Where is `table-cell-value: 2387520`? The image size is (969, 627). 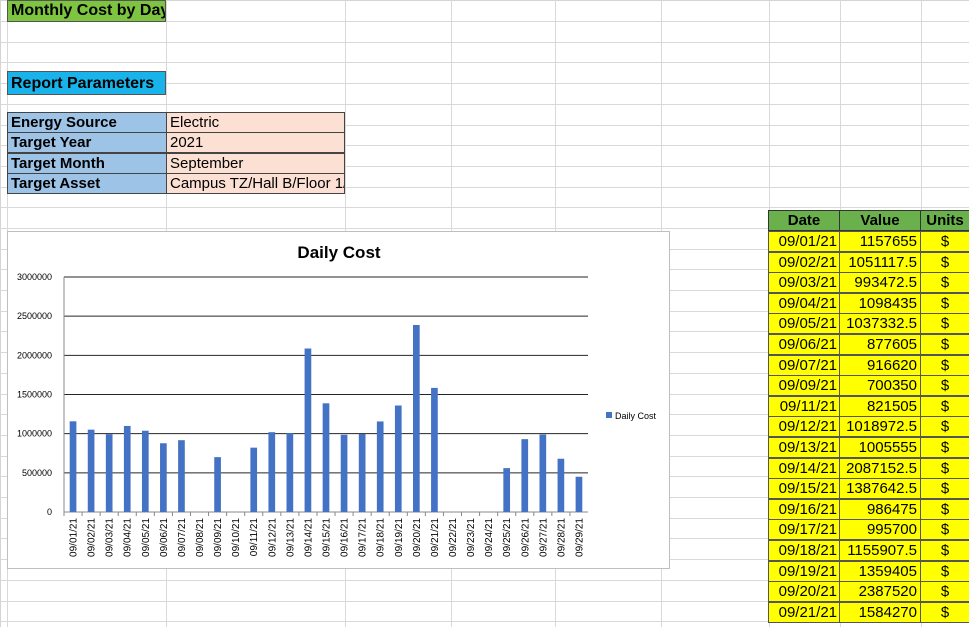
table-cell-value: 2387520 is located at coordinates (880, 592).